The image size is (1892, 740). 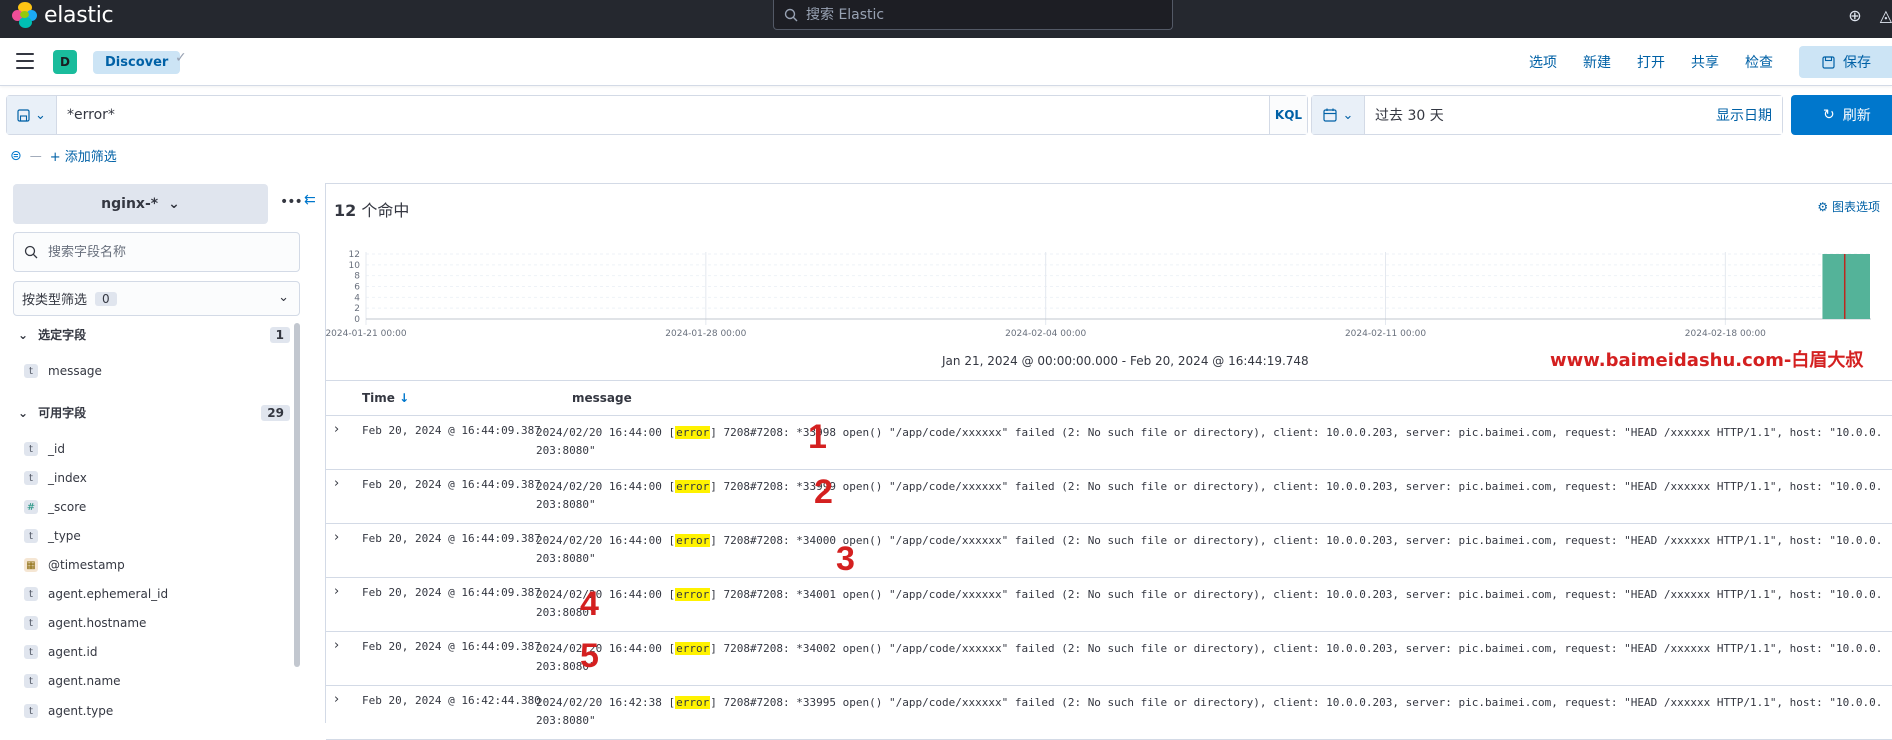 I want to click on elastic-logo: elastic, so click(x=63, y=15).